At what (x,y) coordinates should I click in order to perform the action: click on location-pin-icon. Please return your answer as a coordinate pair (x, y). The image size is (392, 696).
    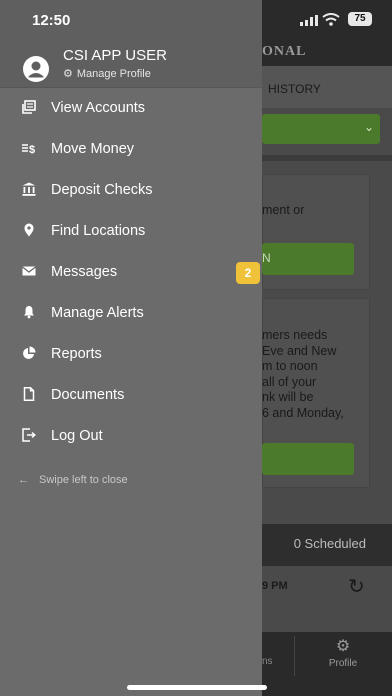
    Looking at the image, I should click on (29, 230).